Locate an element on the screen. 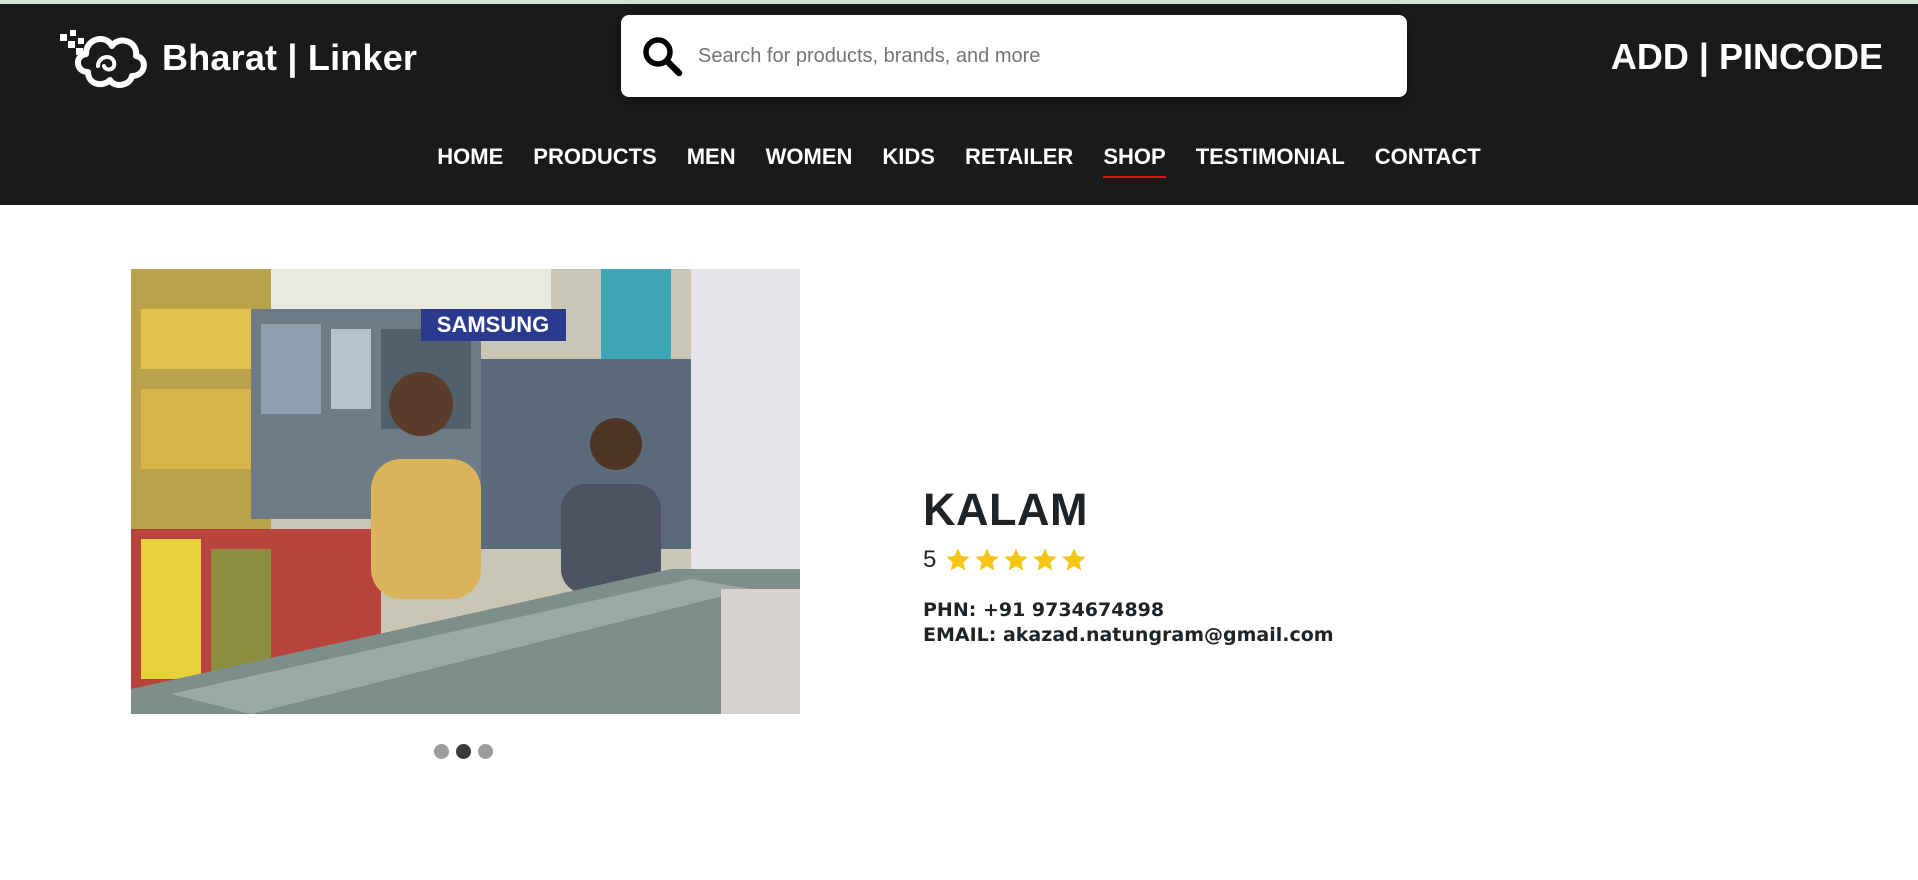  add-pincode-button: ADD | PINCODE is located at coordinates (1747, 57).